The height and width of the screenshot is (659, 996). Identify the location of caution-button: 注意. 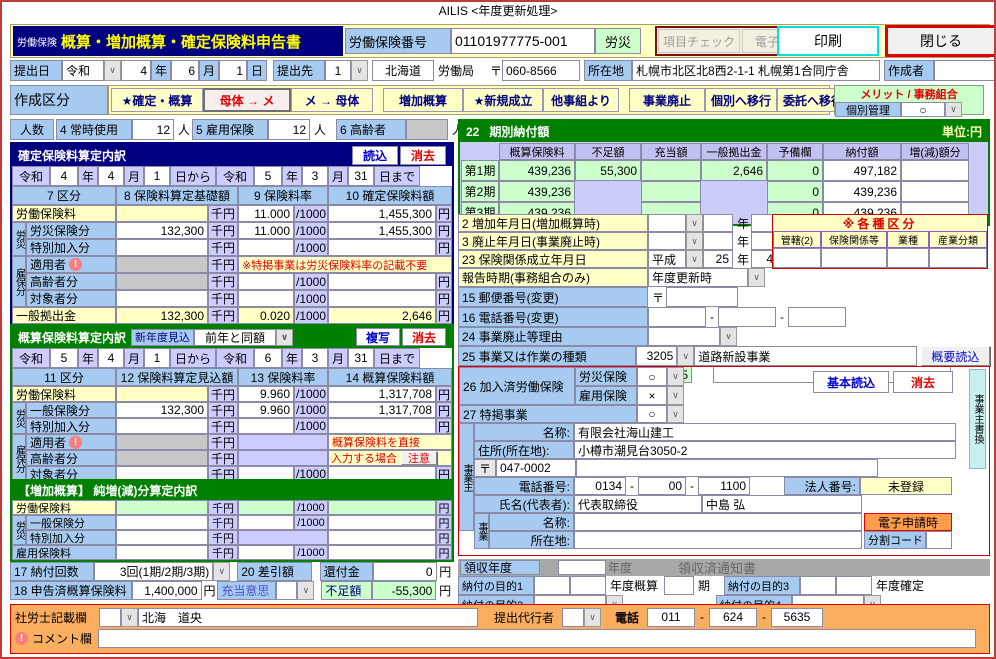
(419, 458).